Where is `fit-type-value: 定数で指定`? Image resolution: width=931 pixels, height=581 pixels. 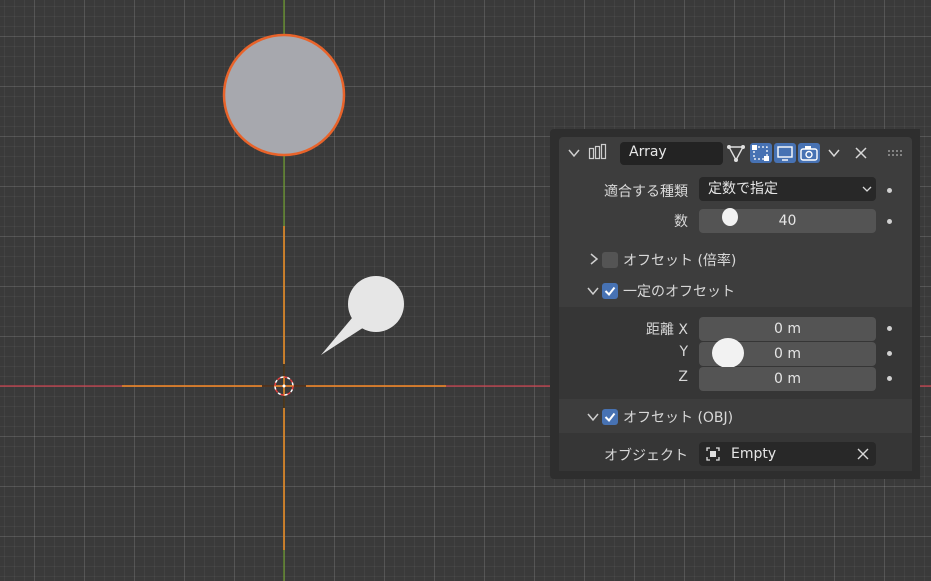 fit-type-value: 定数で指定 is located at coordinates (743, 189).